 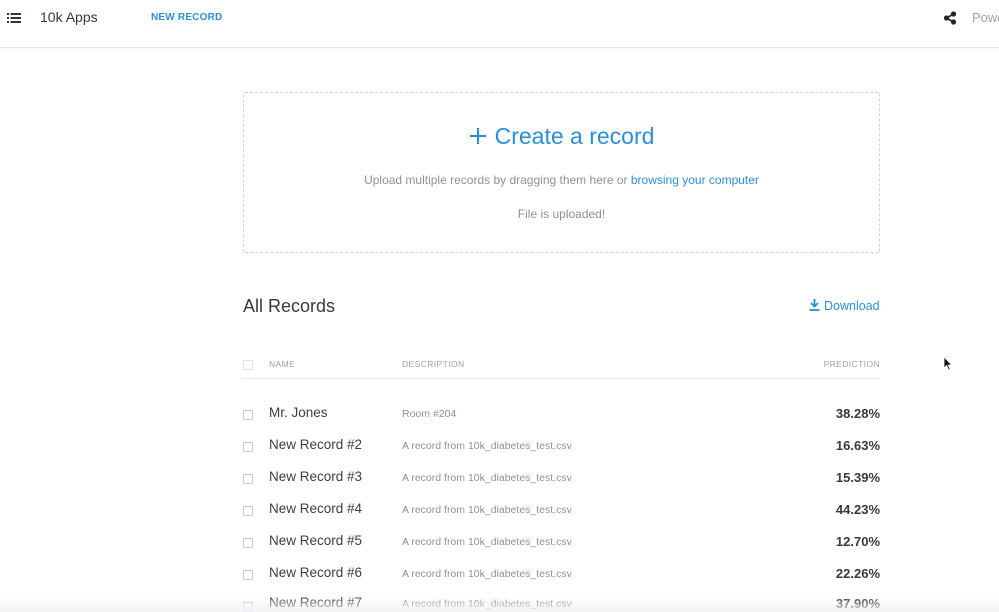 I want to click on record-prediction: 44.23%, so click(x=857, y=509).